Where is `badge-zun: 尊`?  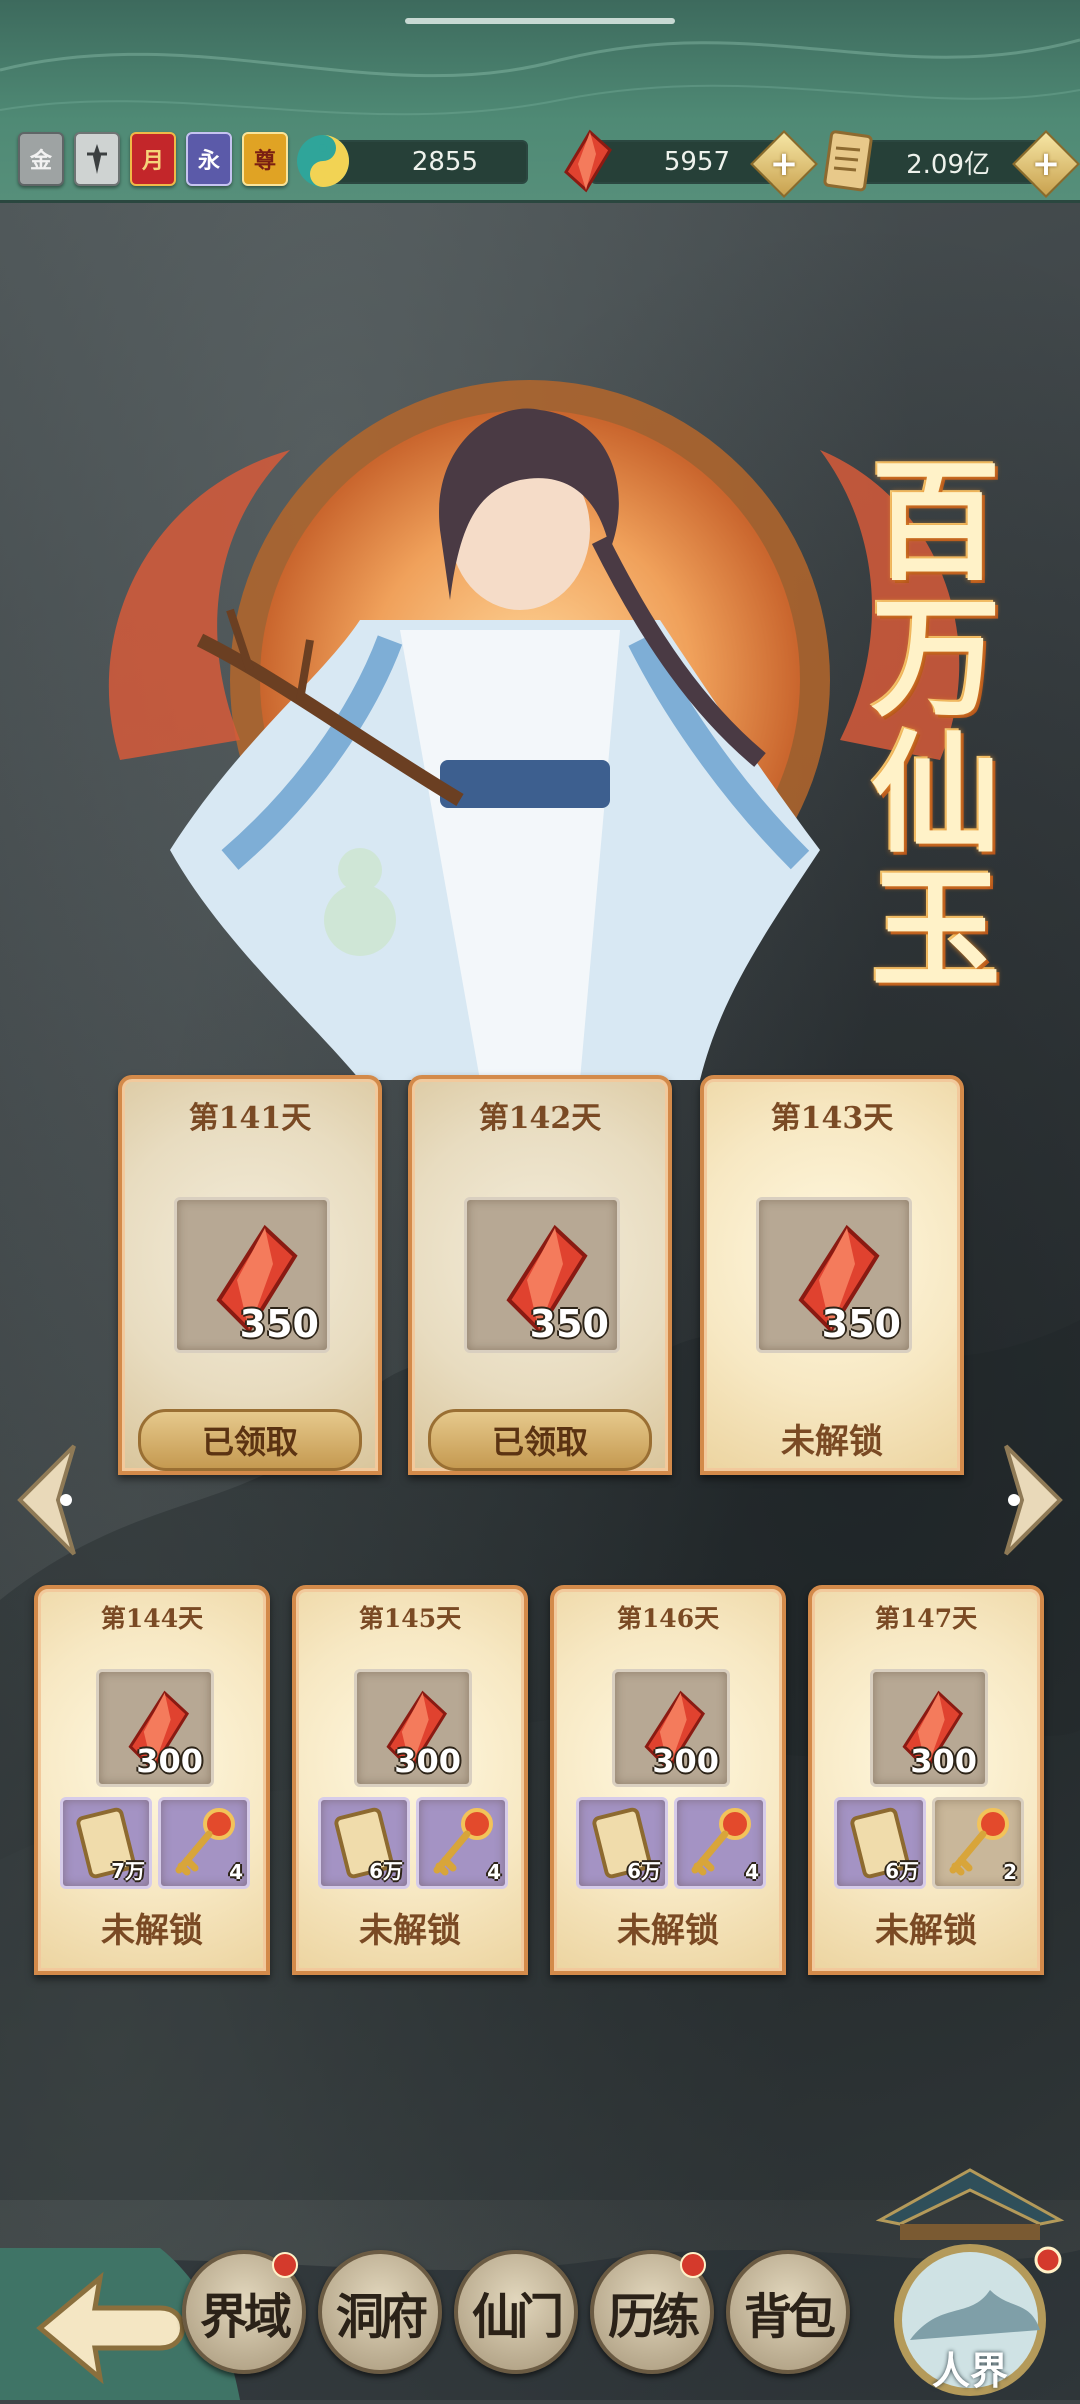 badge-zun: 尊 is located at coordinates (265, 159).